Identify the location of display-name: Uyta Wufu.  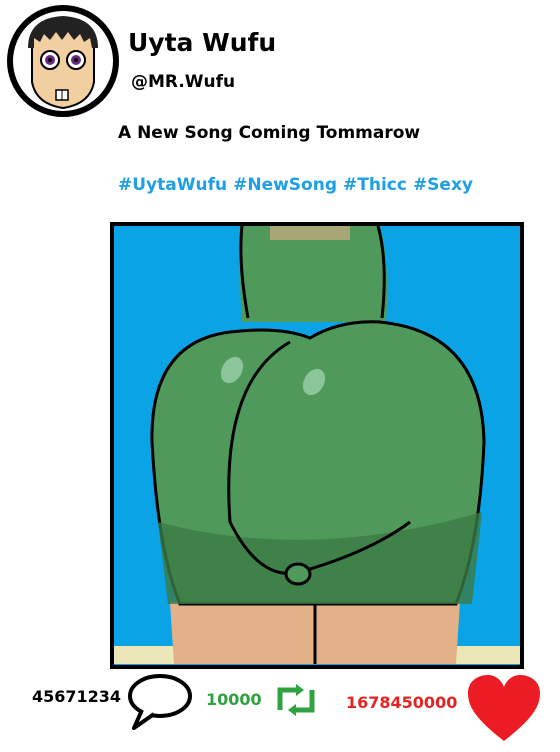
(202, 42).